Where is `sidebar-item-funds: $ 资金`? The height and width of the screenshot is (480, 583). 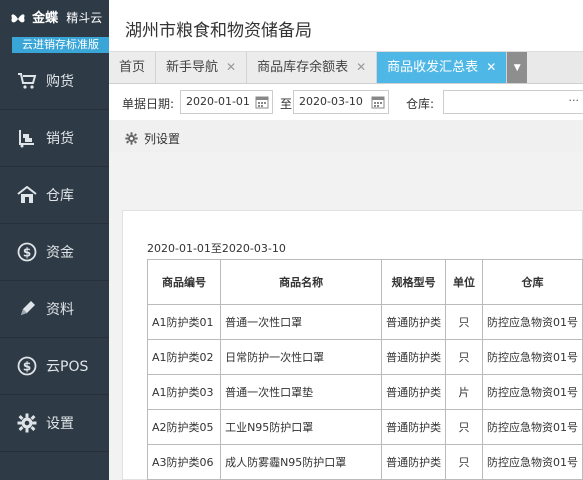
sidebar-item-funds: $ 资金 is located at coordinates (54, 252).